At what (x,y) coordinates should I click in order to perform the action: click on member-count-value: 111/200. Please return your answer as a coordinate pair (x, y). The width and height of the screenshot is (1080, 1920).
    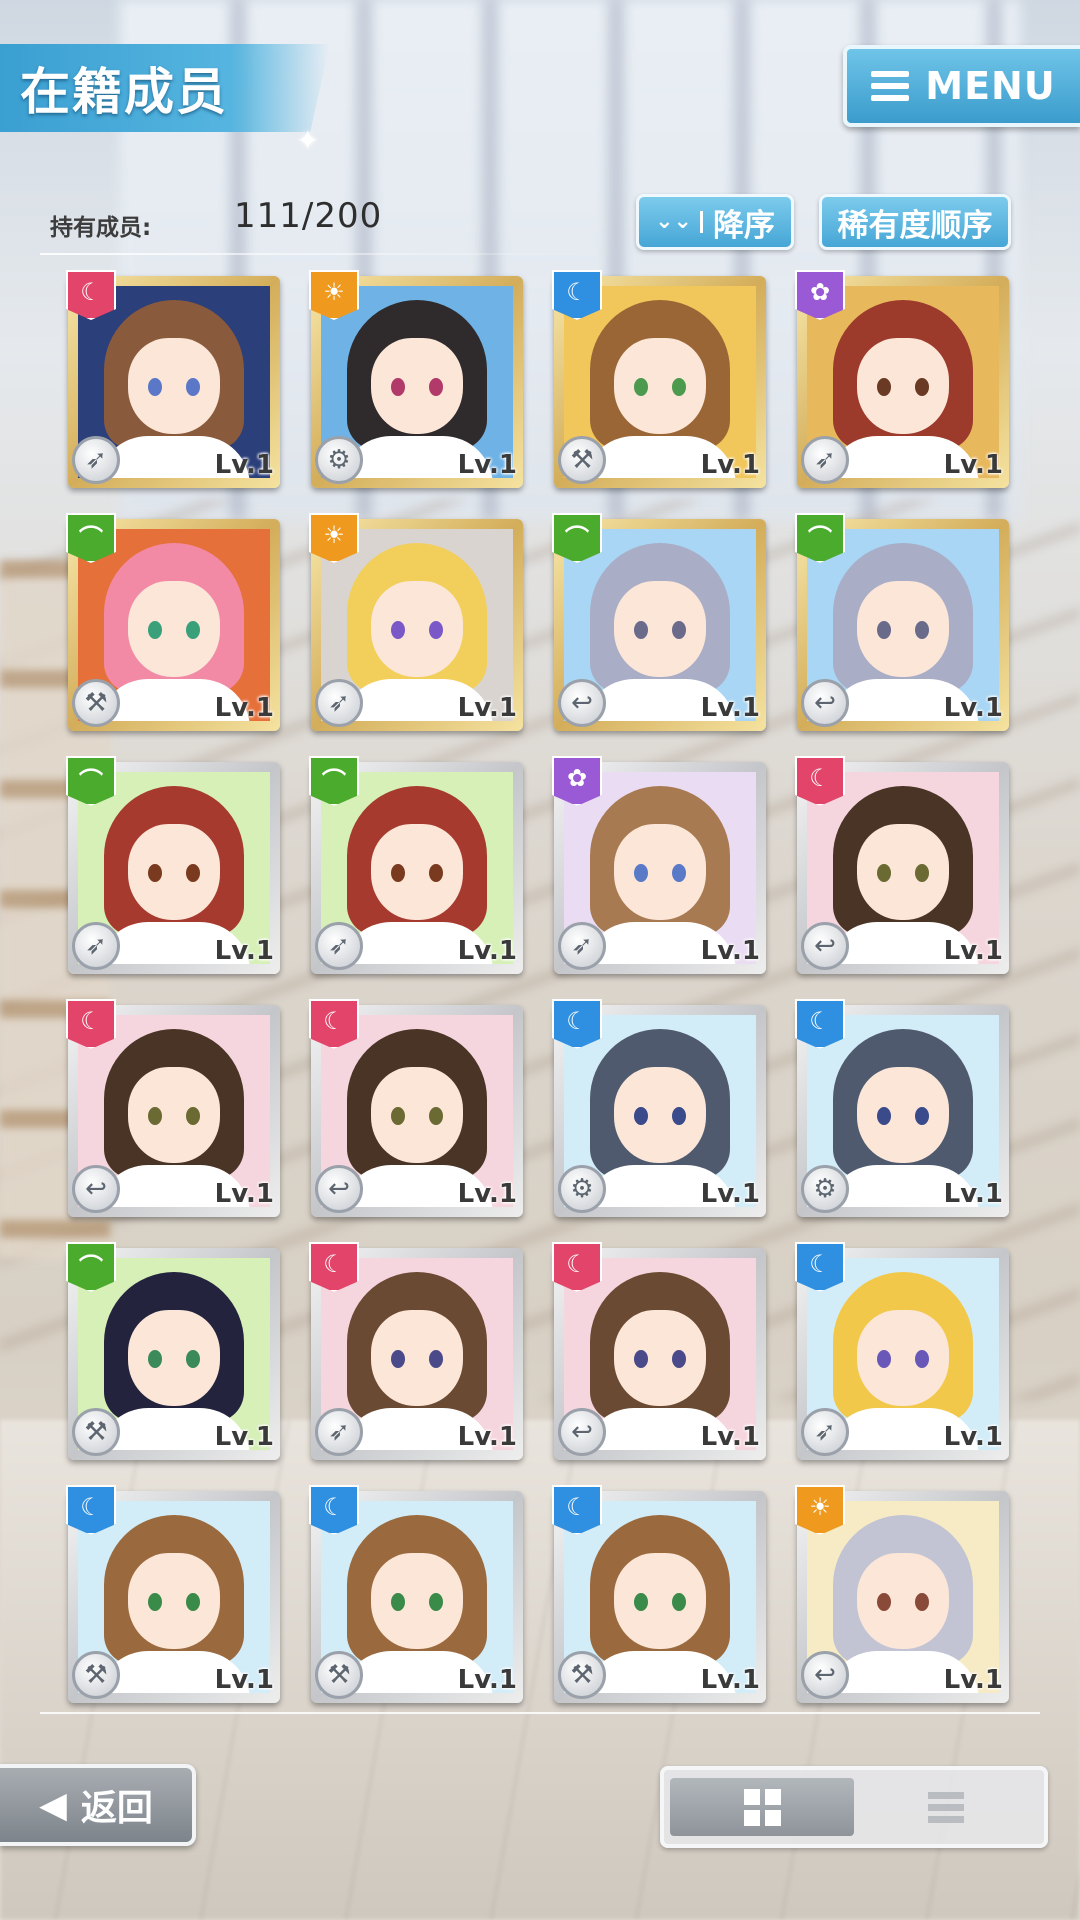
    Looking at the image, I should click on (308, 216).